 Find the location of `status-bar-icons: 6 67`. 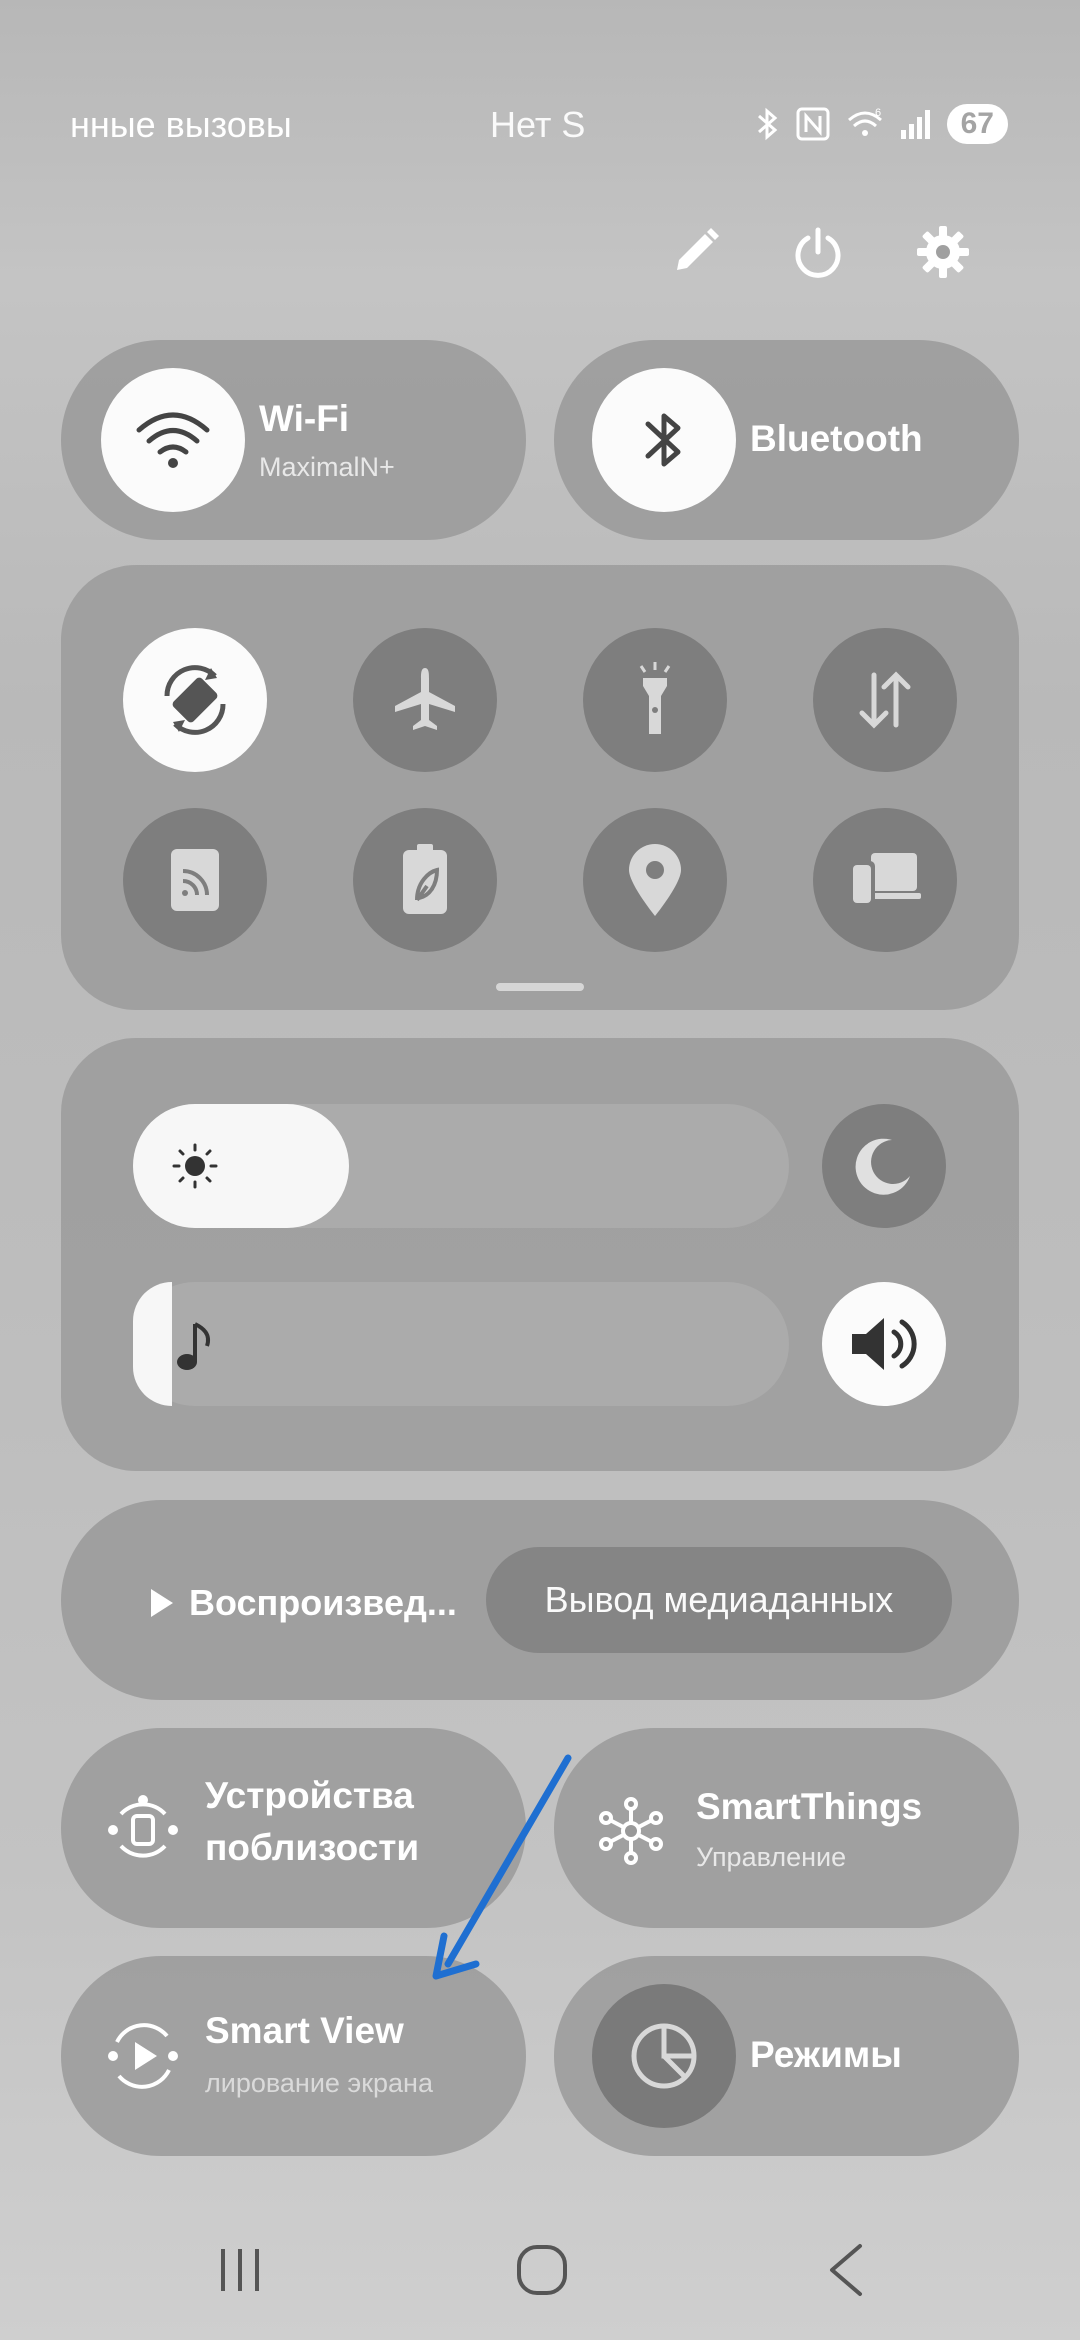

status-bar-icons: 6 67 is located at coordinates (880, 124).